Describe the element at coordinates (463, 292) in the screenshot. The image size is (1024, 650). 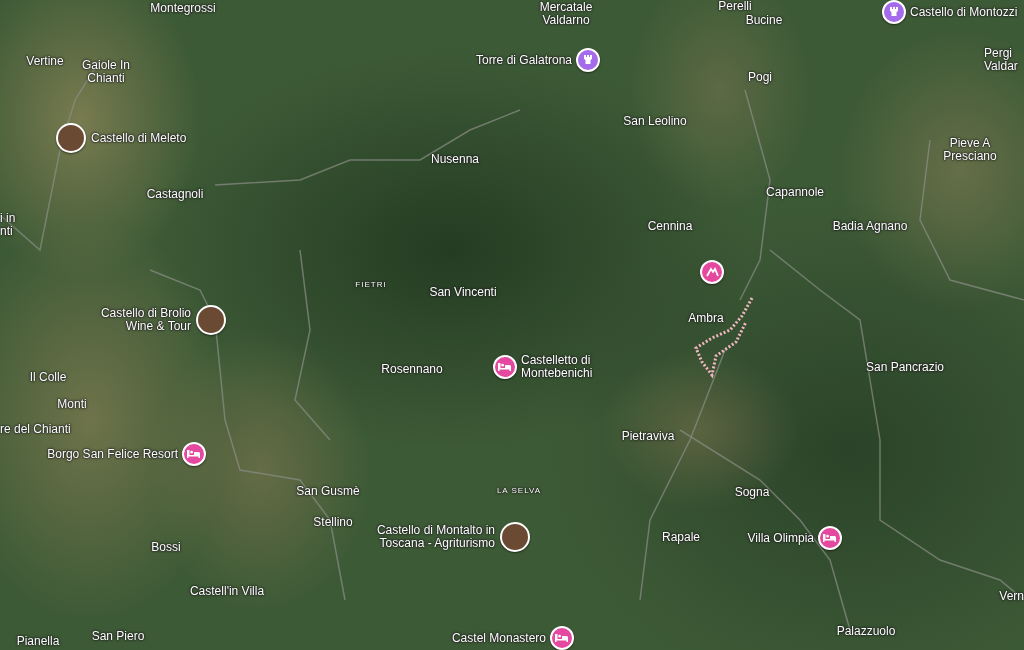
I see `place-label: San Vincenti` at that location.